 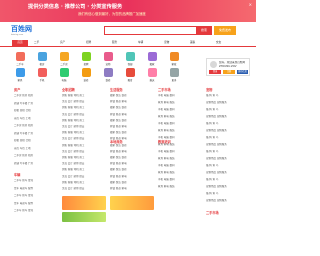 I want to click on more-icon, so click(x=174, y=72).